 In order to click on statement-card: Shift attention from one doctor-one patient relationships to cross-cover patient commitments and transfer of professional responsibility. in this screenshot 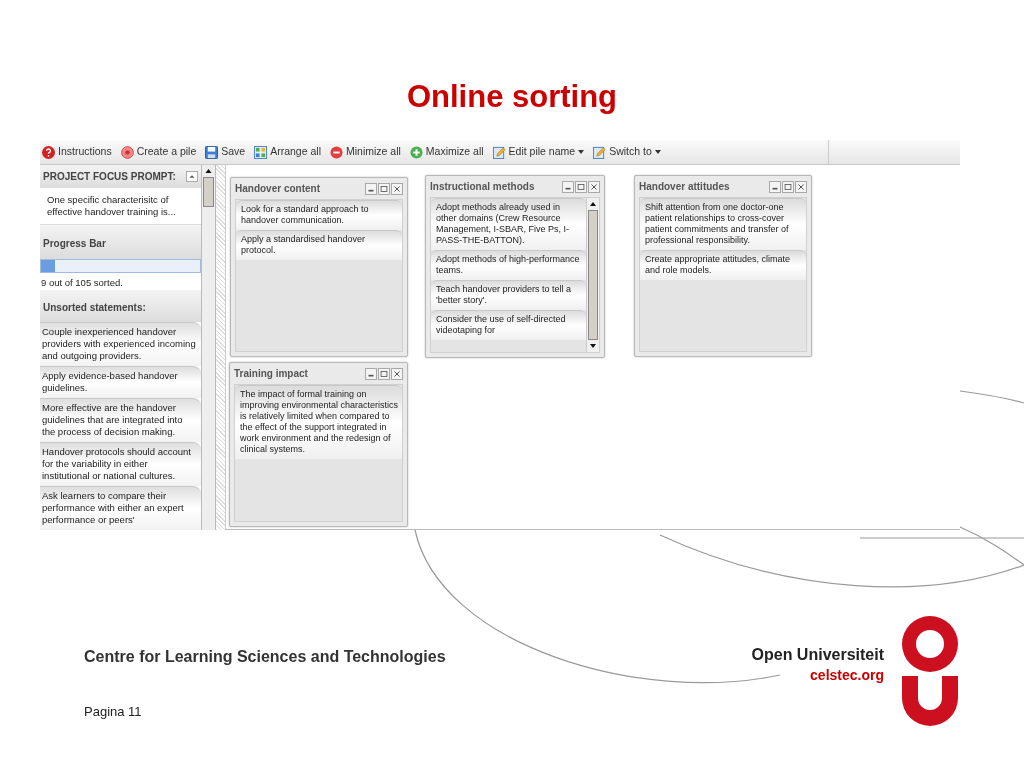, I will do `click(723, 224)`.